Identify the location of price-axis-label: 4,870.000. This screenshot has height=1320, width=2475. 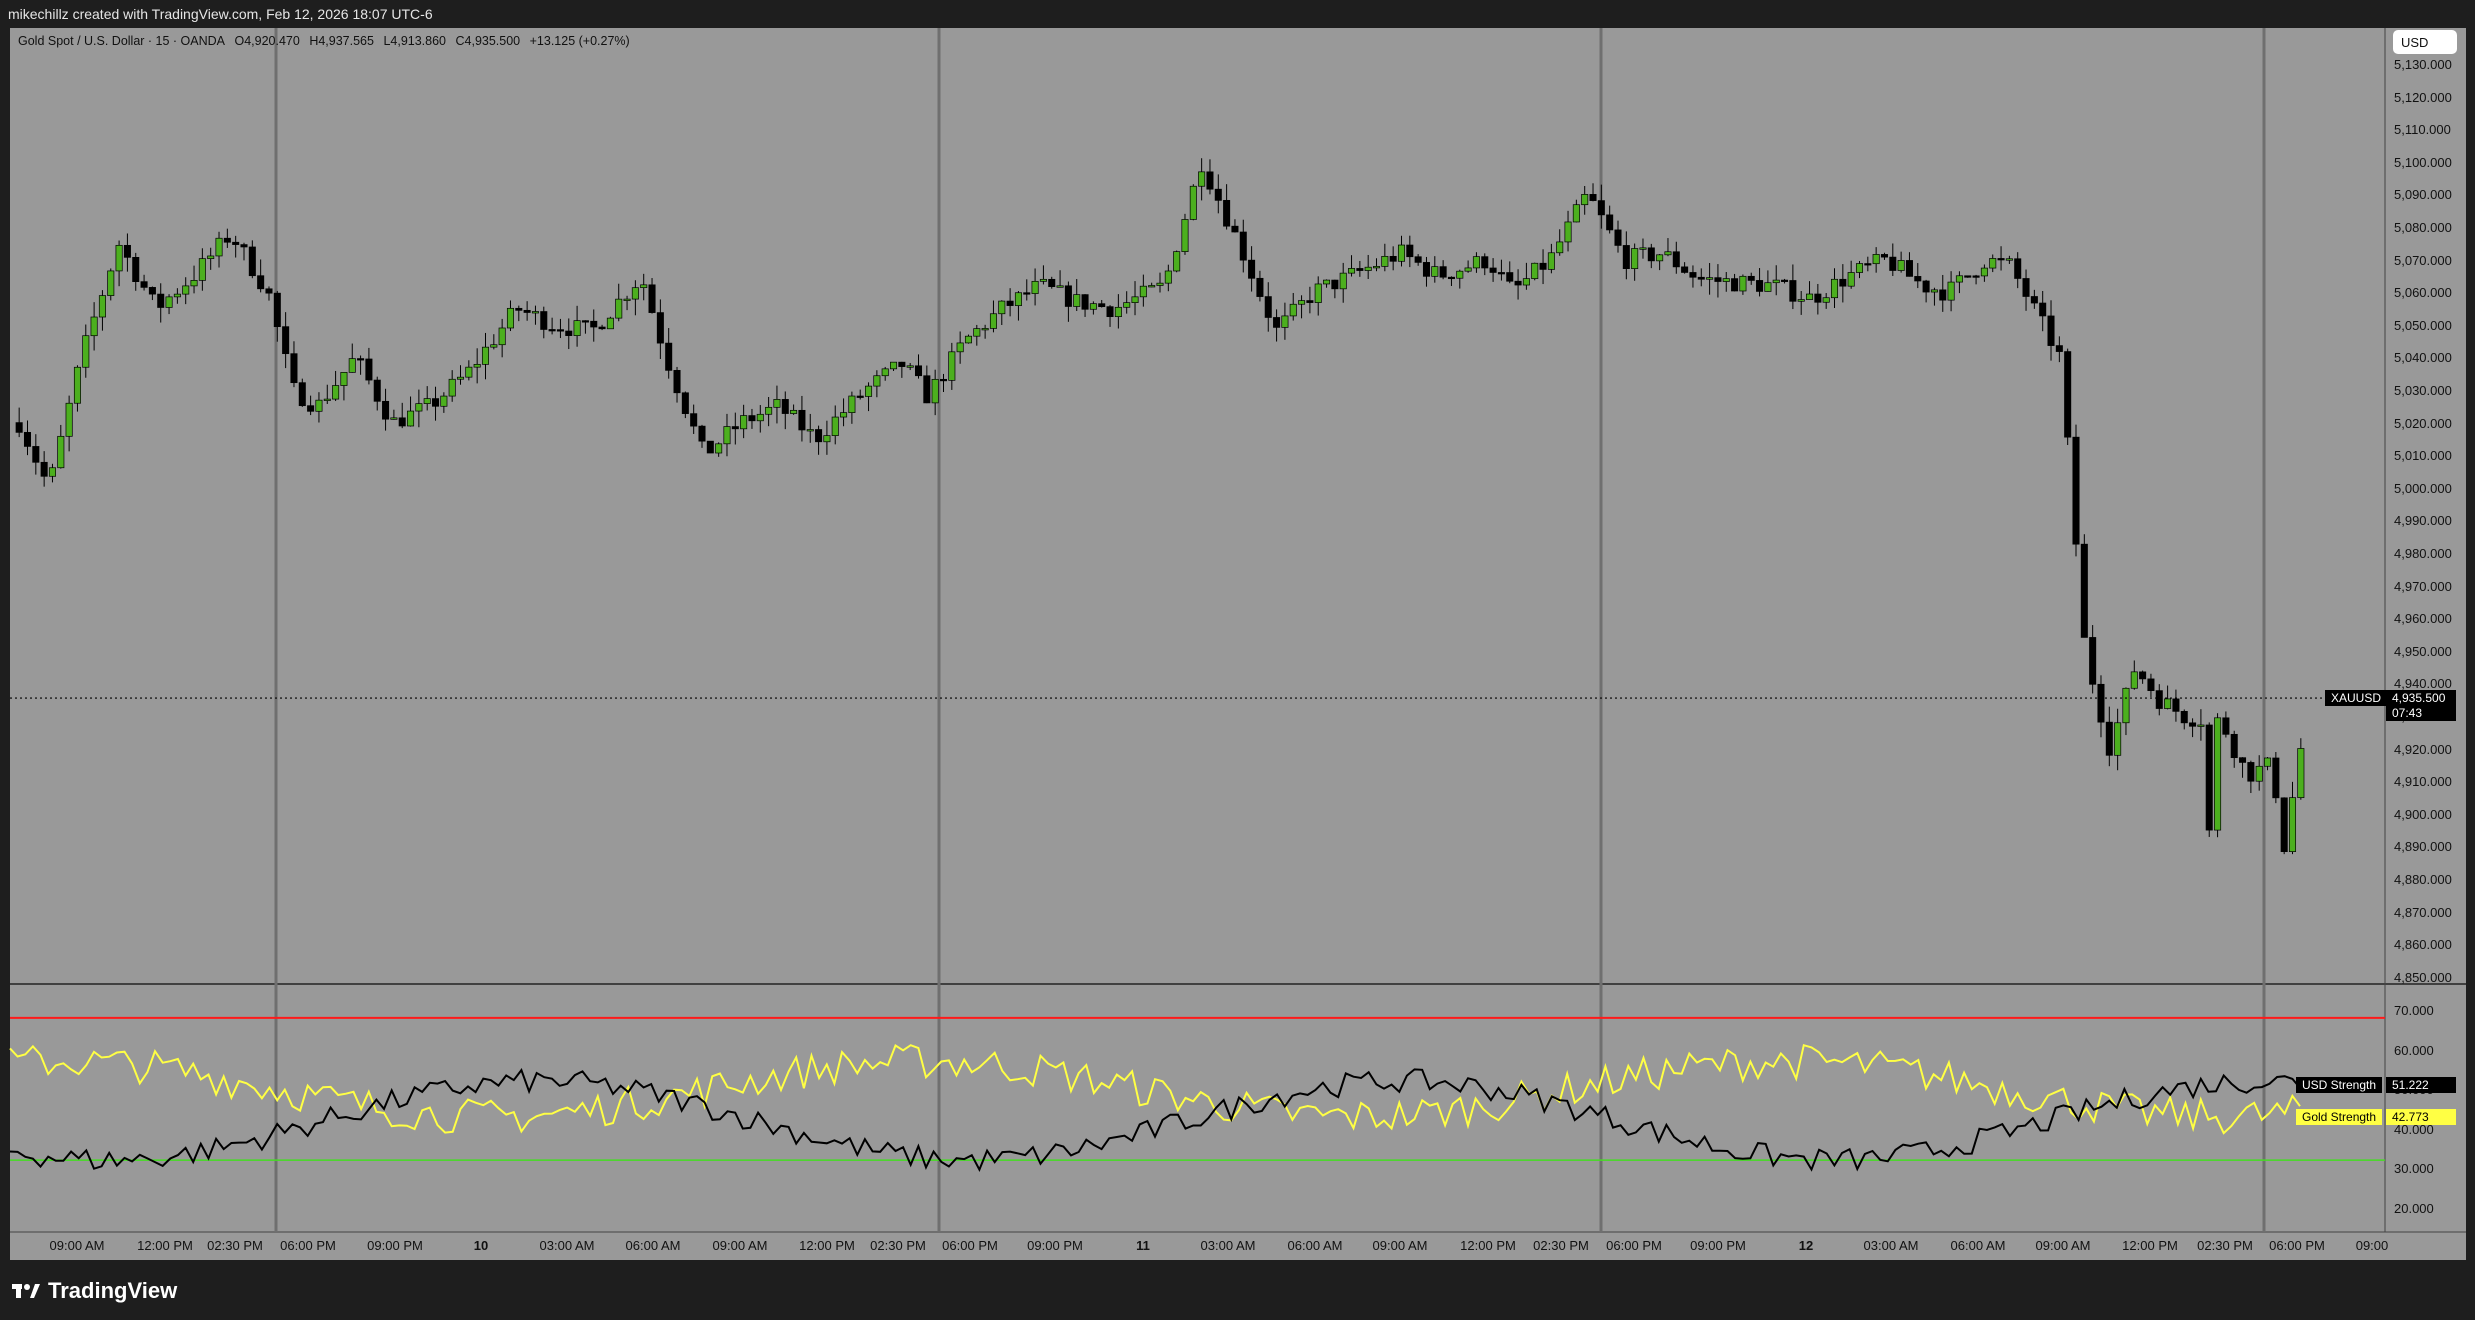
(2423, 912).